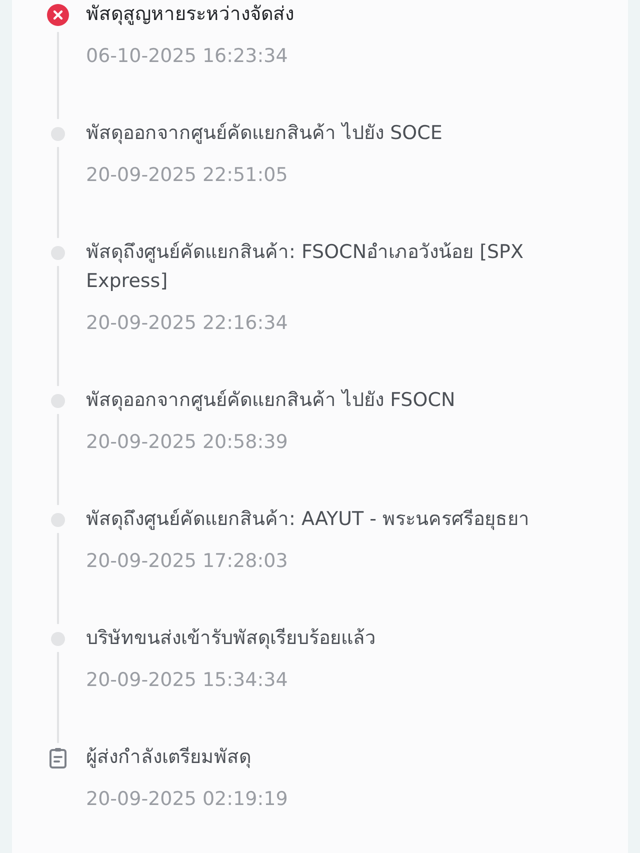 The height and width of the screenshot is (853, 640). What do you see at coordinates (271, 400) in the screenshot?
I see `event-title: พัสดุออกจากศูนย์คัดแยกสินค้า ไปยัง FSOCN` at bounding box center [271, 400].